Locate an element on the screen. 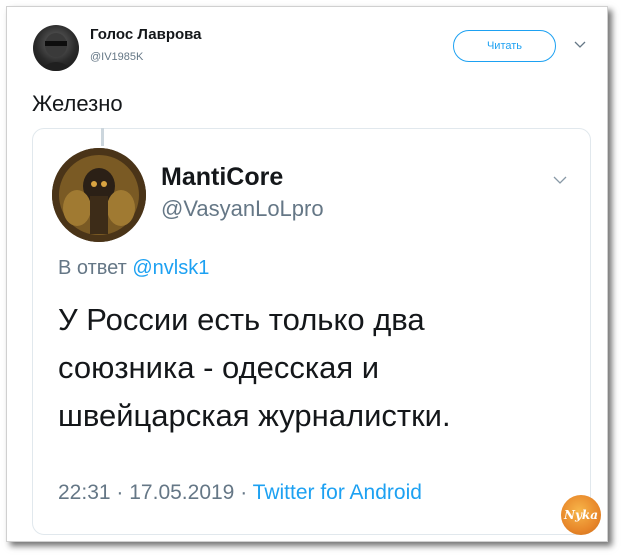 The width and height of the screenshot is (621, 555). quoted-author-handle: @VasyanLoLpro is located at coordinates (242, 209).